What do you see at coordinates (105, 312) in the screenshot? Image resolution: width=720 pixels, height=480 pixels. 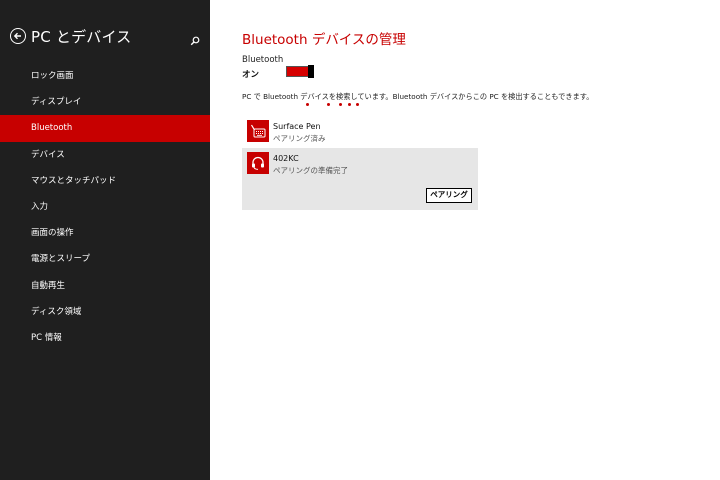 I see `sidebar-item-disk-space: ディスク領域` at bounding box center [105, 312].